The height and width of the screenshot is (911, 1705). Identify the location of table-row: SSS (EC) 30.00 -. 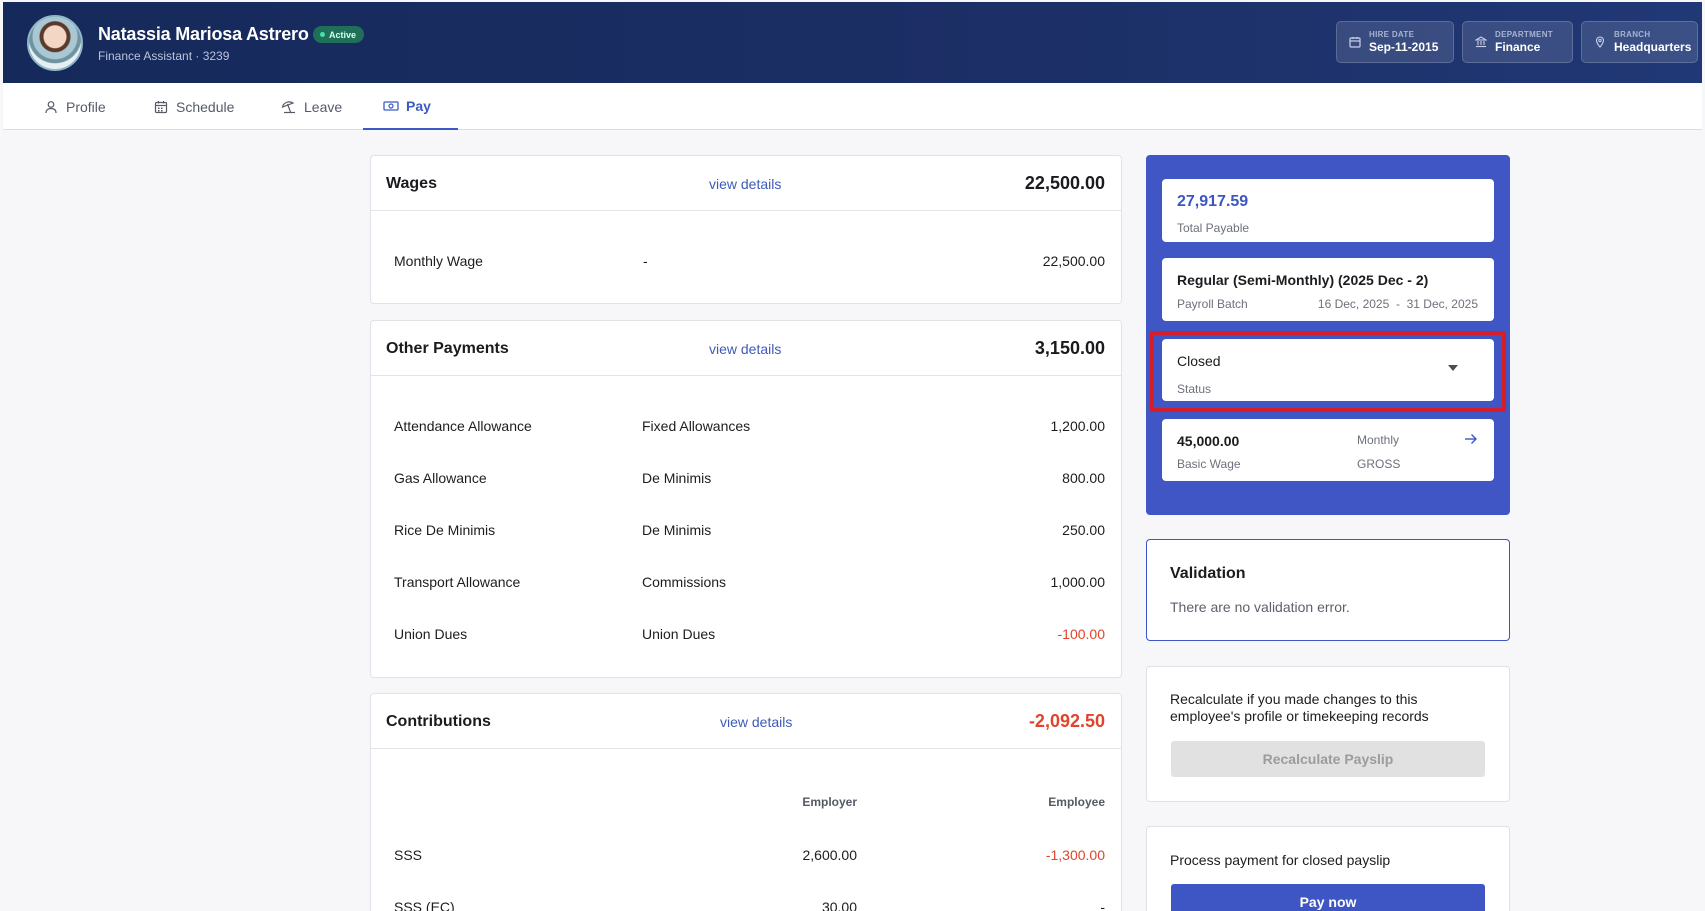
(746, 905).